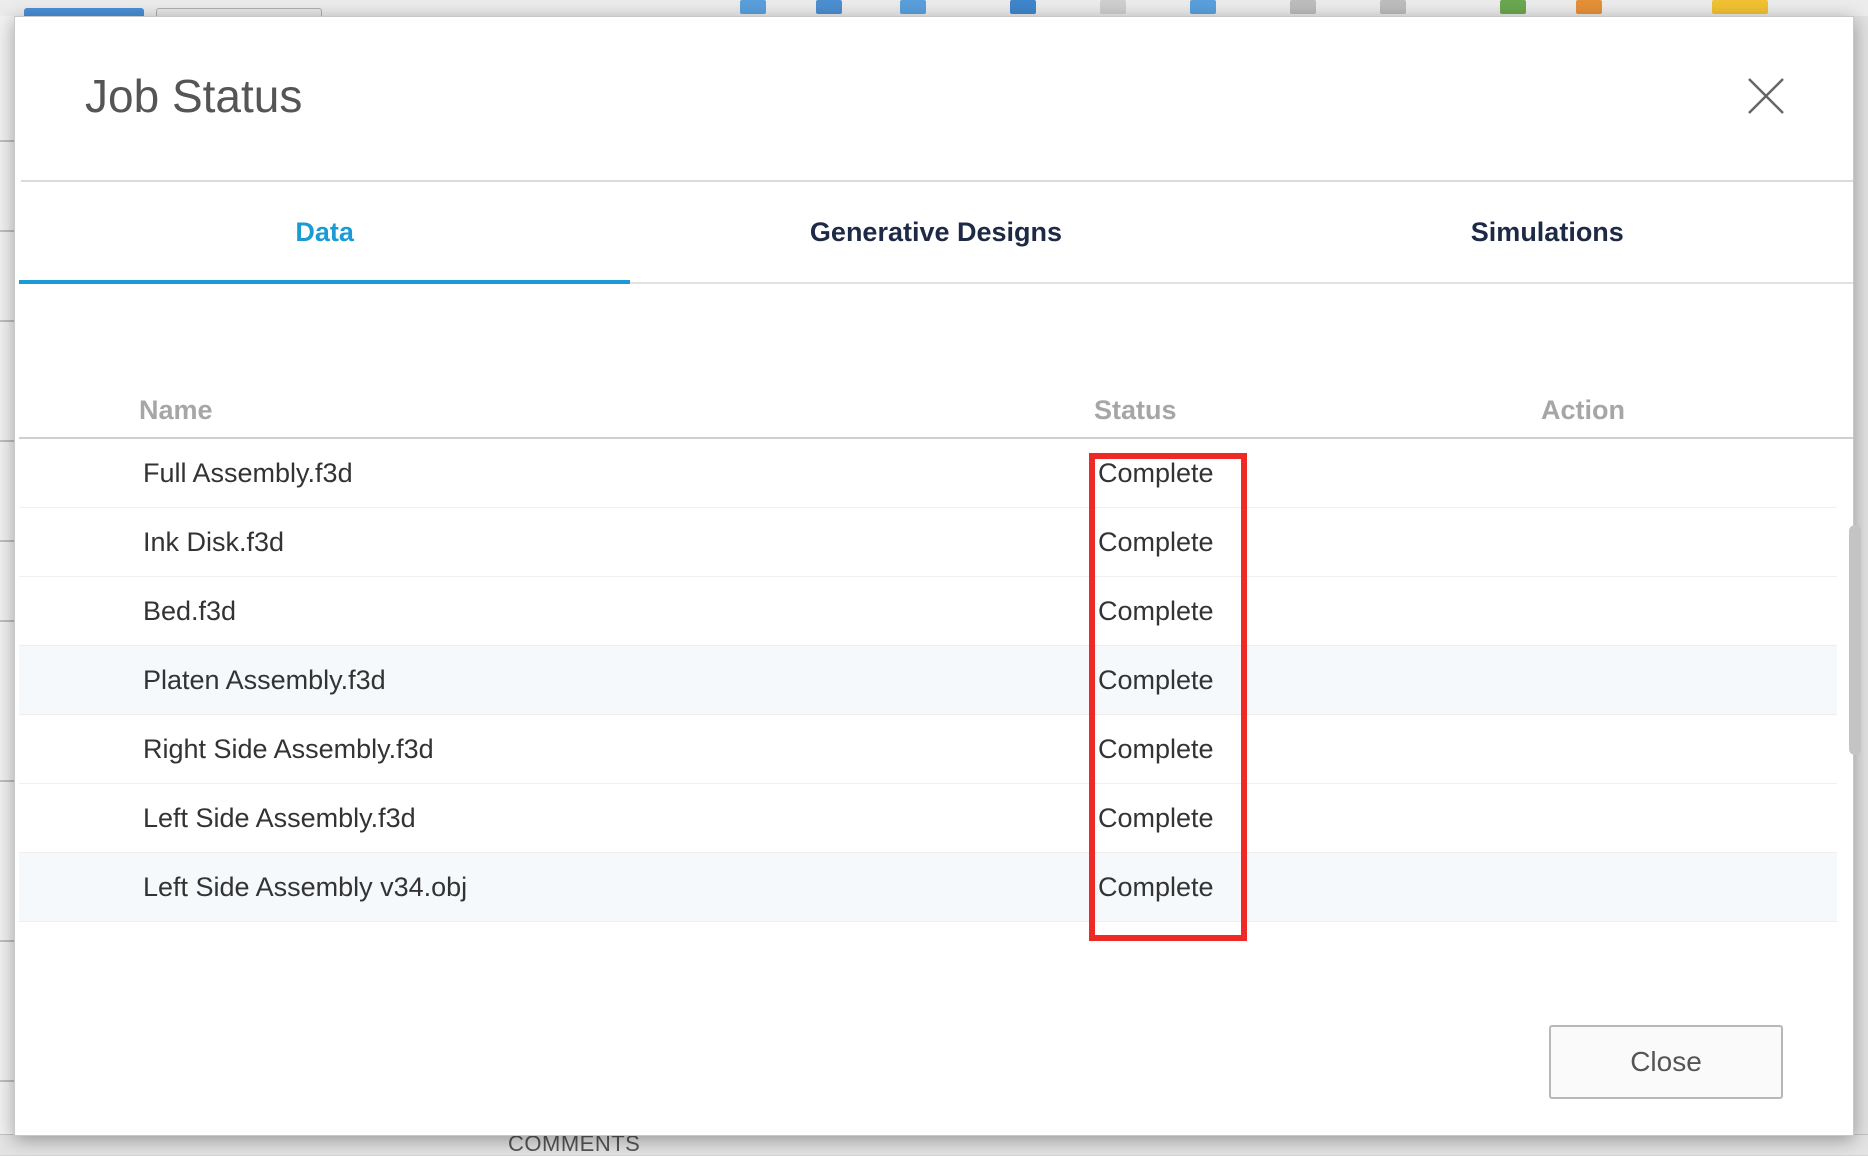  What do you see at coordinates (264, 680) in the screenshot?
I see `job-name-cell: Platen Assembly.f3d` at bounding box center [264, 680].